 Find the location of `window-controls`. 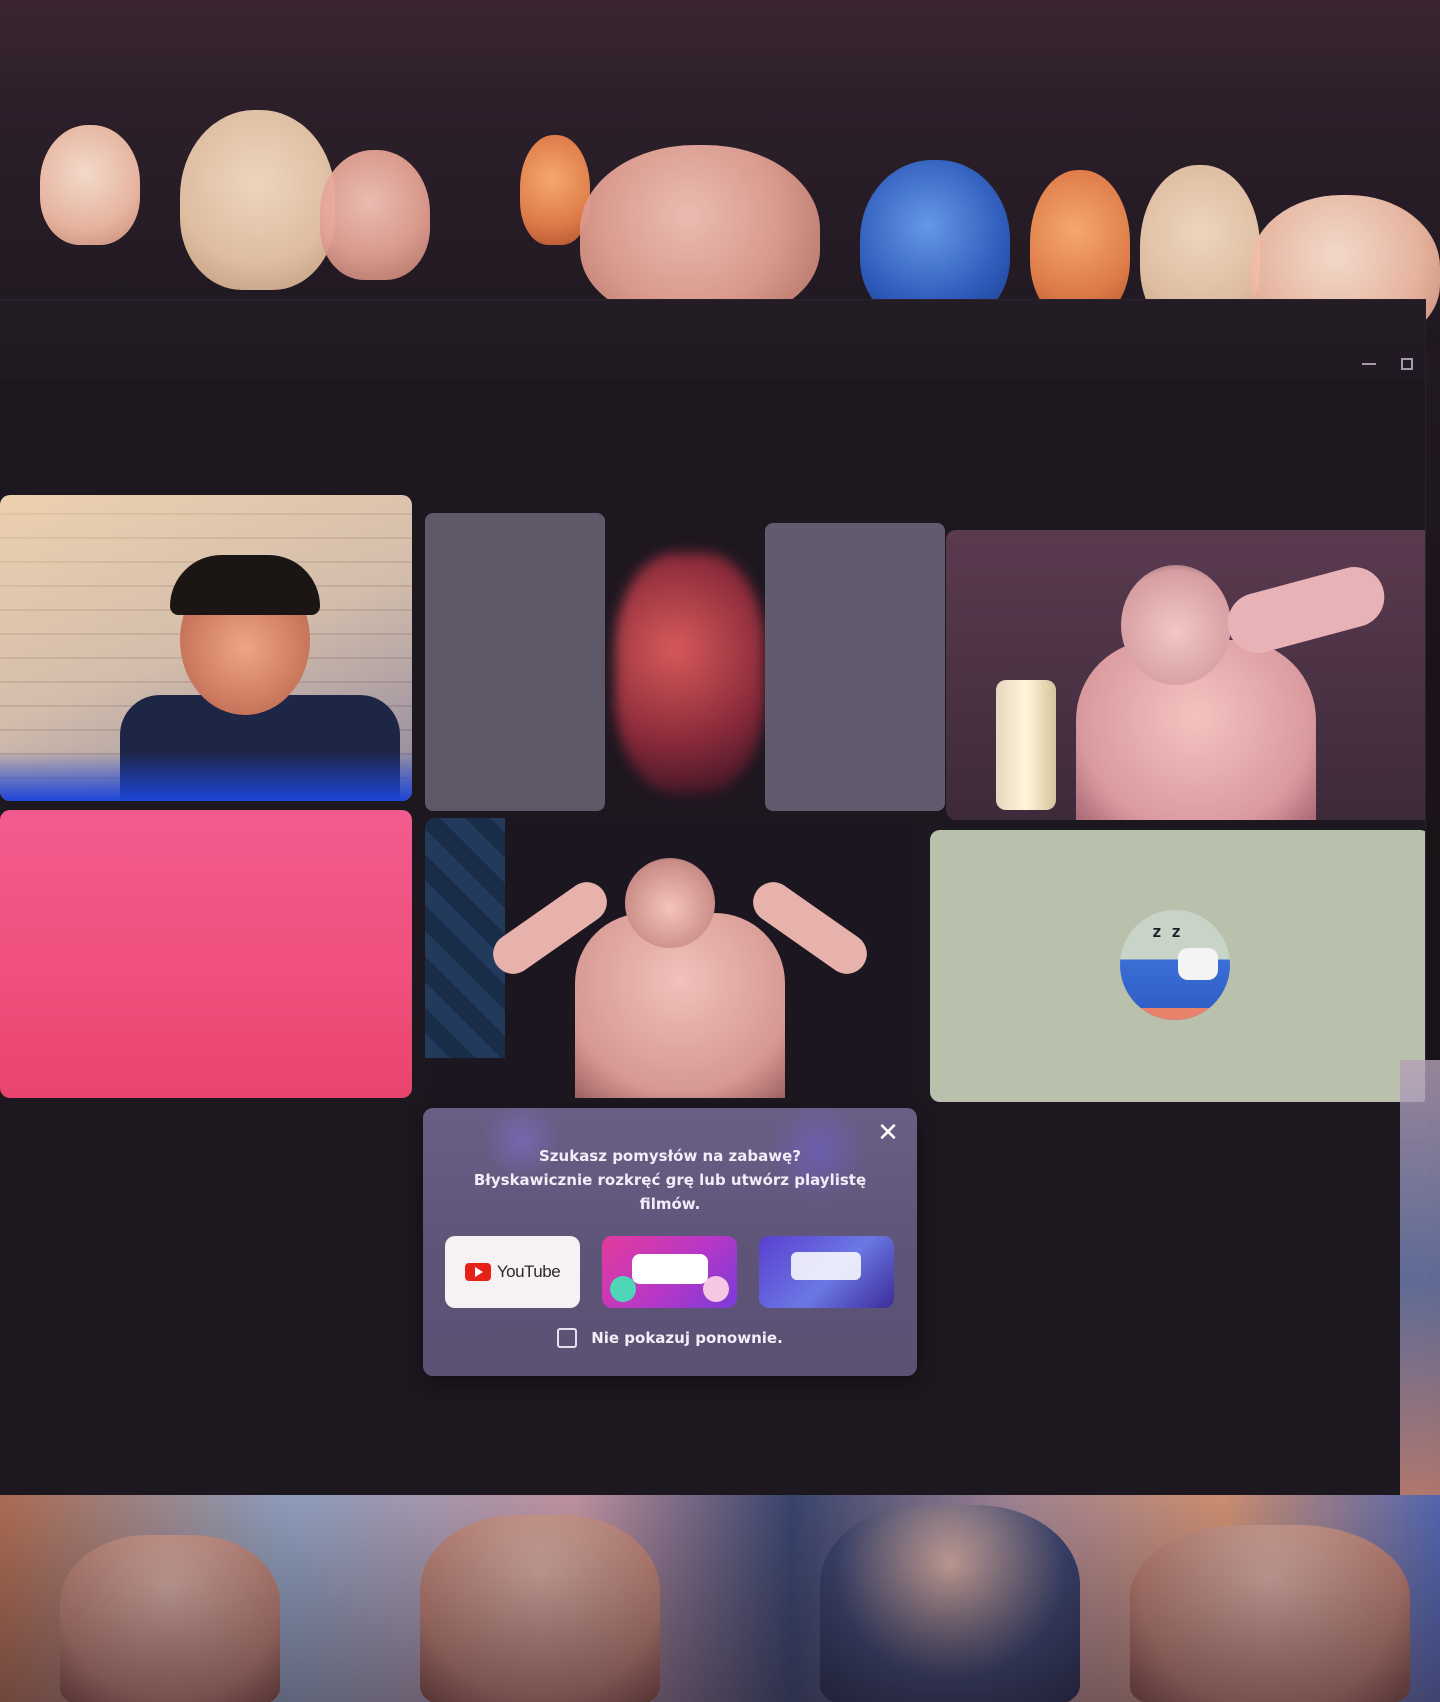

window-controls is located at coordinates (1388, 364).